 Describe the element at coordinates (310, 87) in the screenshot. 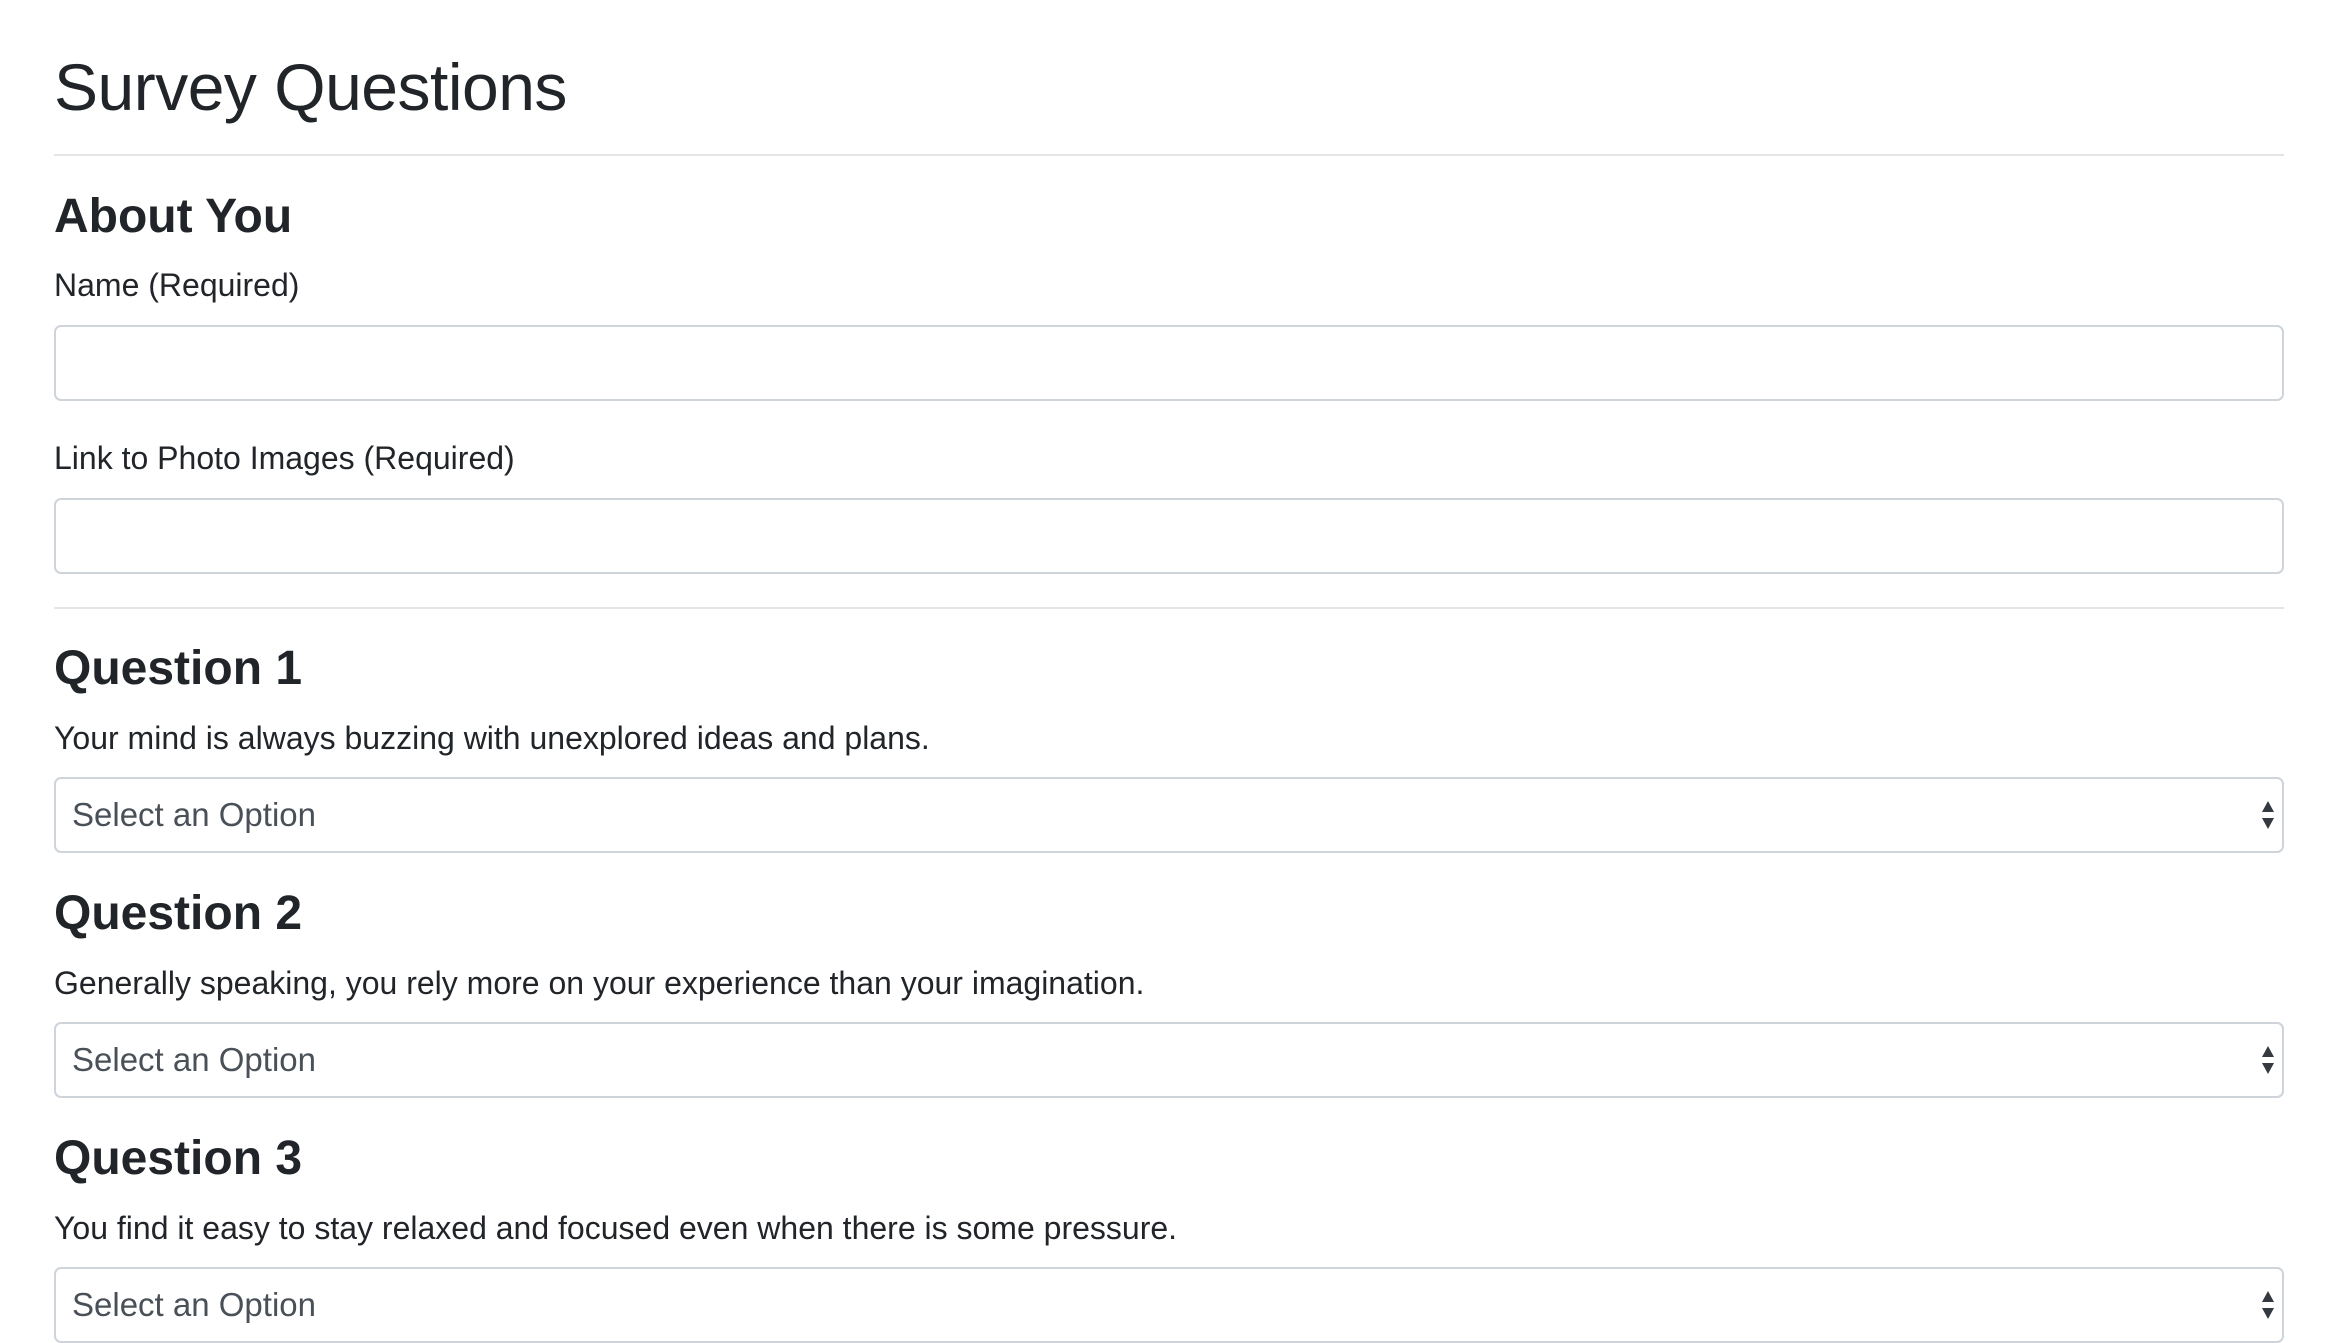

I see `page-title: Survey Questions` at that location.